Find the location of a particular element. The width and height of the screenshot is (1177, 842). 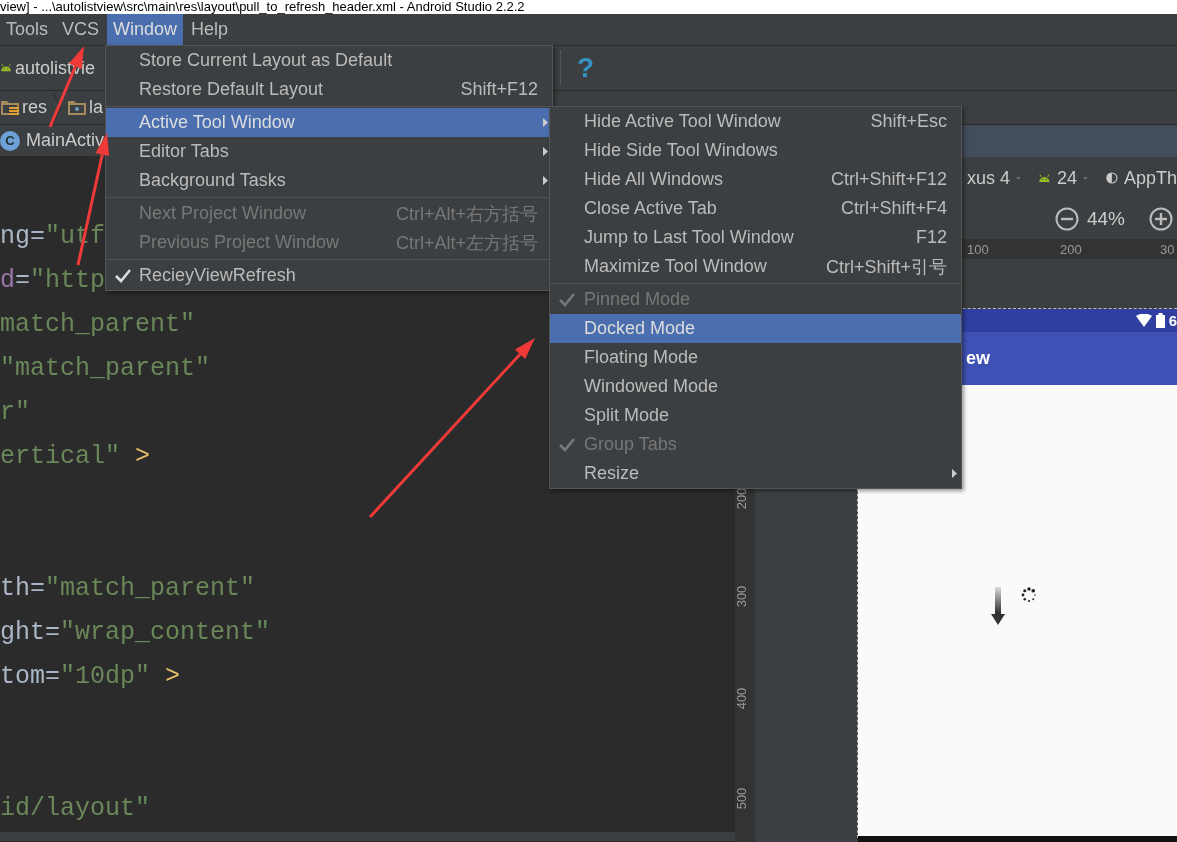

class-icon: C is located at coordinates (10, 140).